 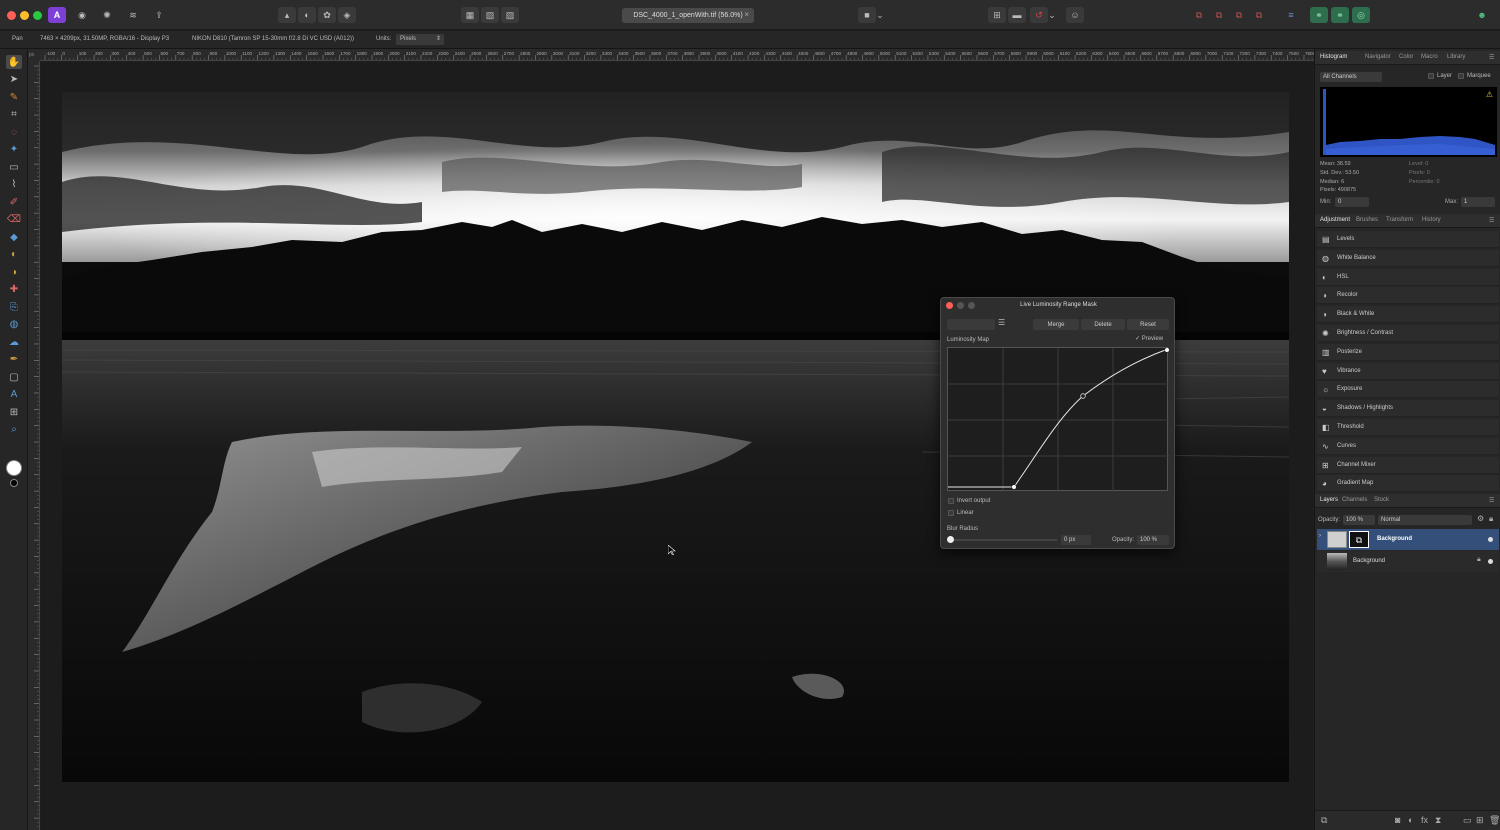 I want to click on tab-history: History, so click(x=1431, y=220).